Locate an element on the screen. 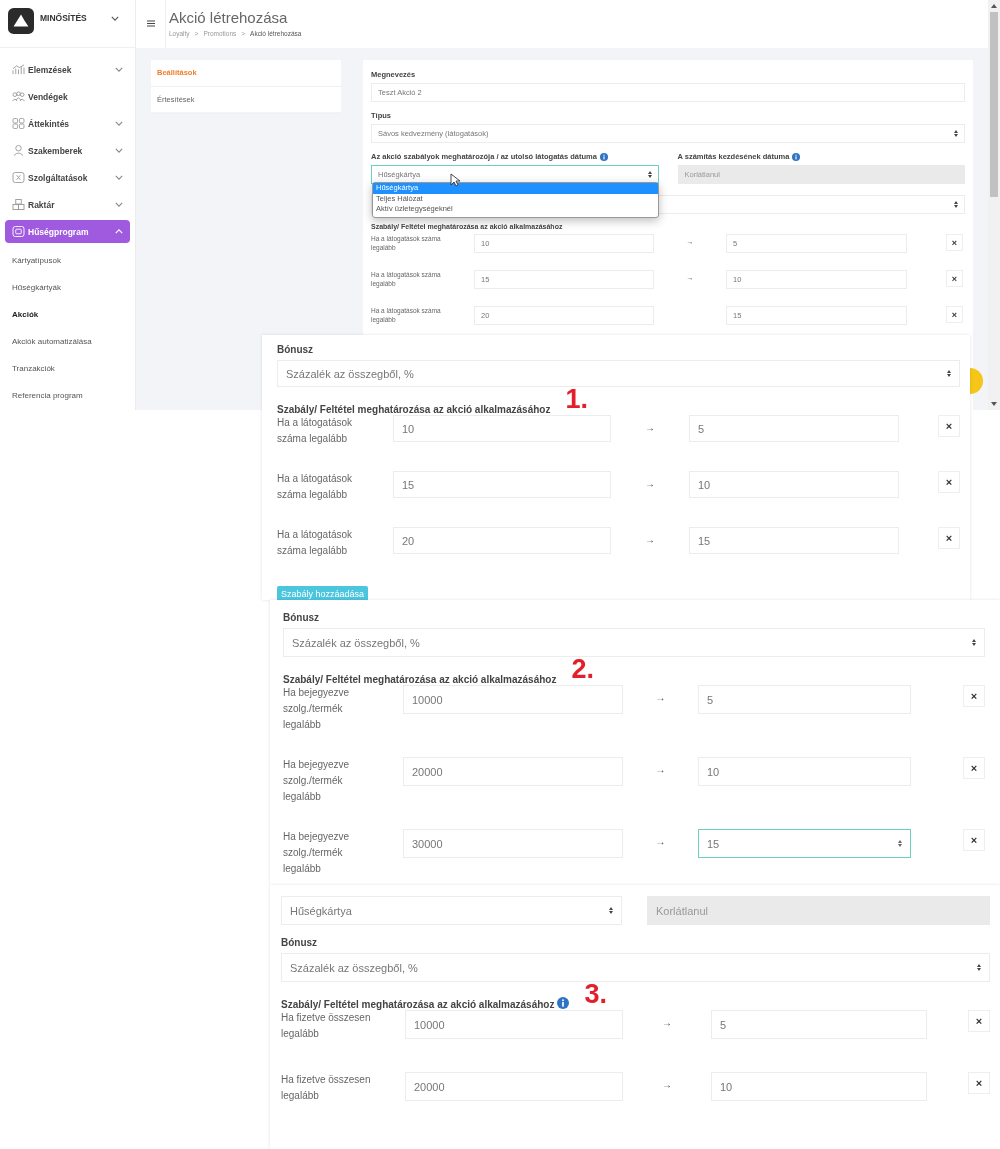 This screenshot has width=1000, height=1149. scroll-up-icon is located at coordinates (994, 6).